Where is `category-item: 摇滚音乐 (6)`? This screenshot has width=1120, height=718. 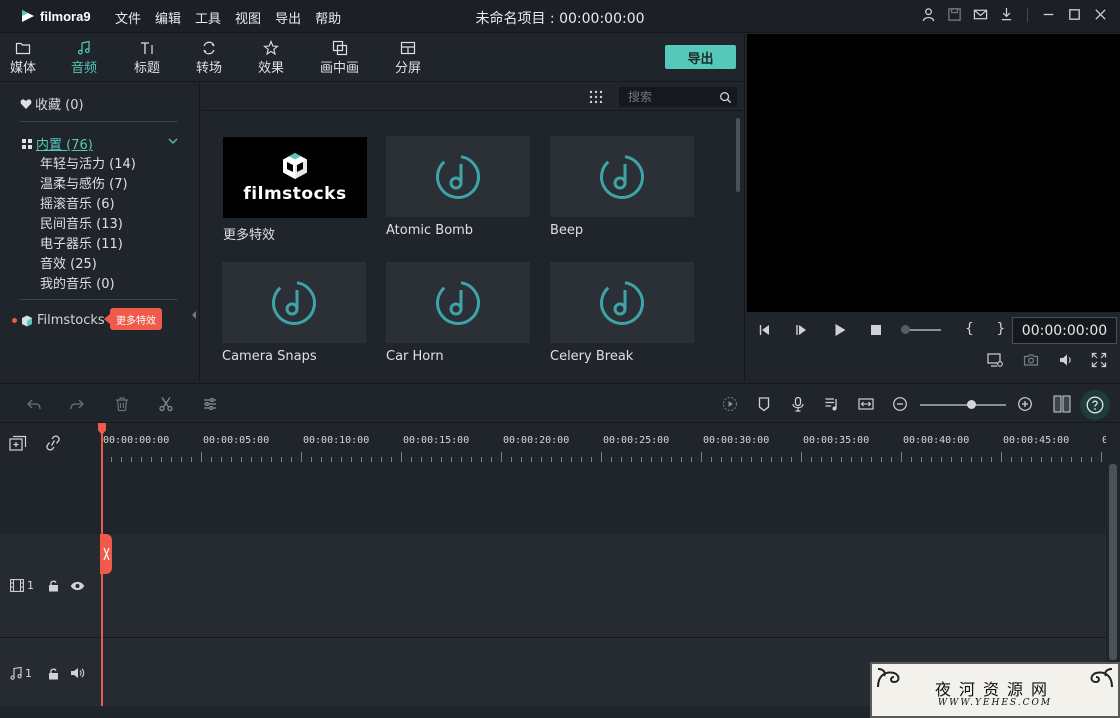 category-item: 摇滚音乐 (6) is located at coordinates (77, 202).